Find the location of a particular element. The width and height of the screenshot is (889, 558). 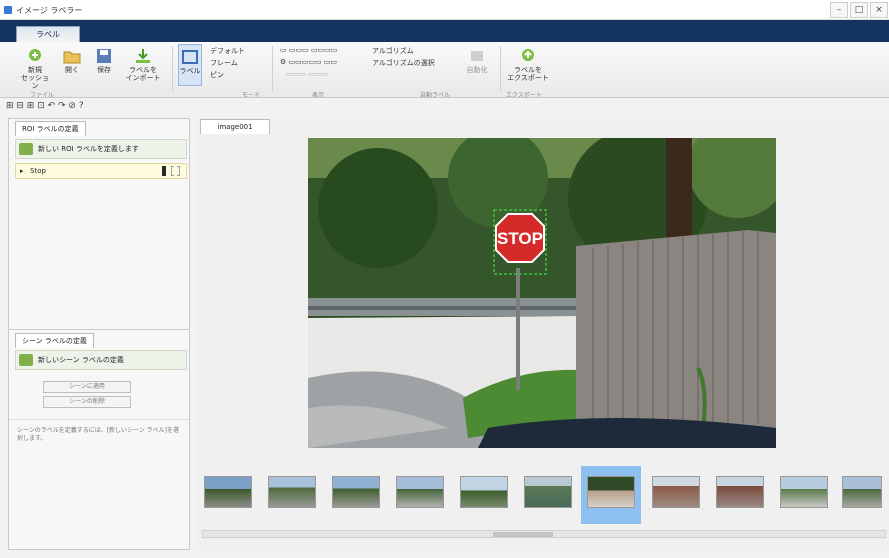

roi-label-name: Stop is located at coordinates (38, 171).